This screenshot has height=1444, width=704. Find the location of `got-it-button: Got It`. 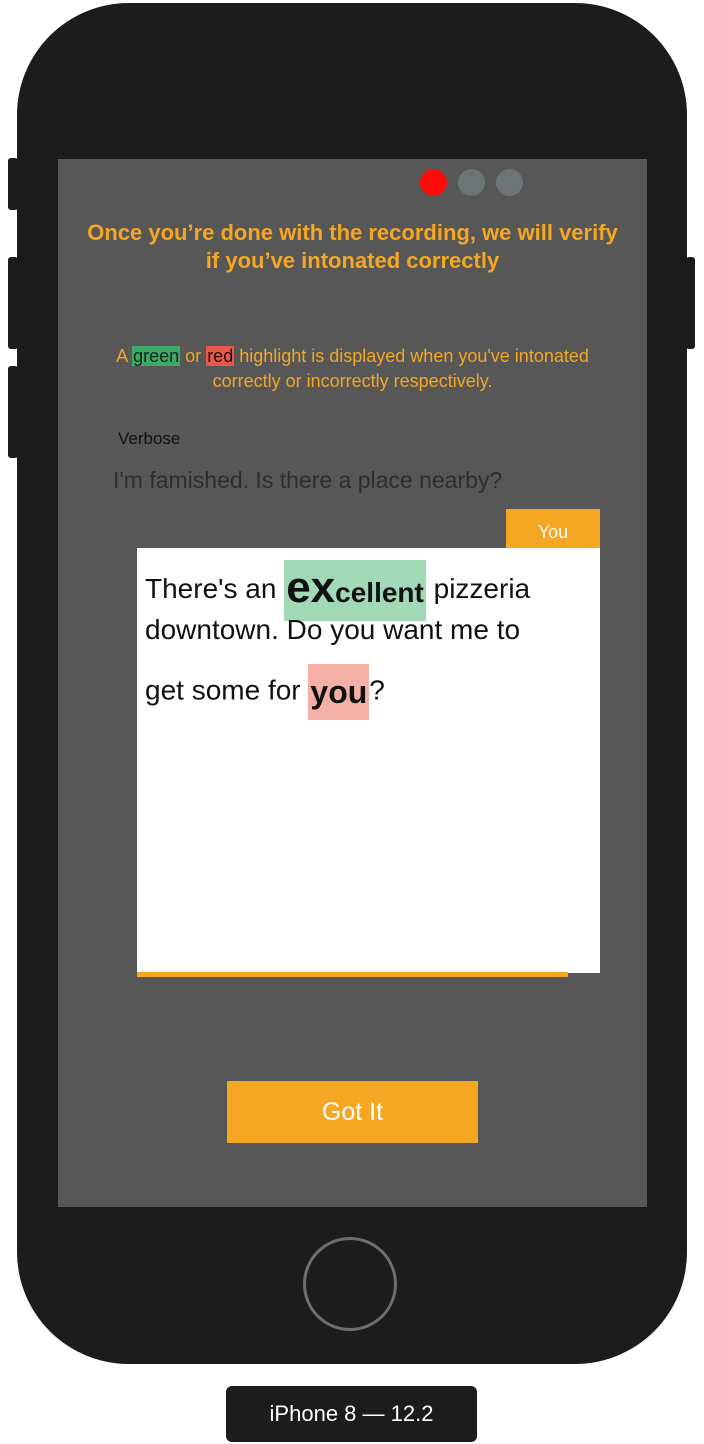

got-it-button: Got It is located at coordinates (352, 1112).